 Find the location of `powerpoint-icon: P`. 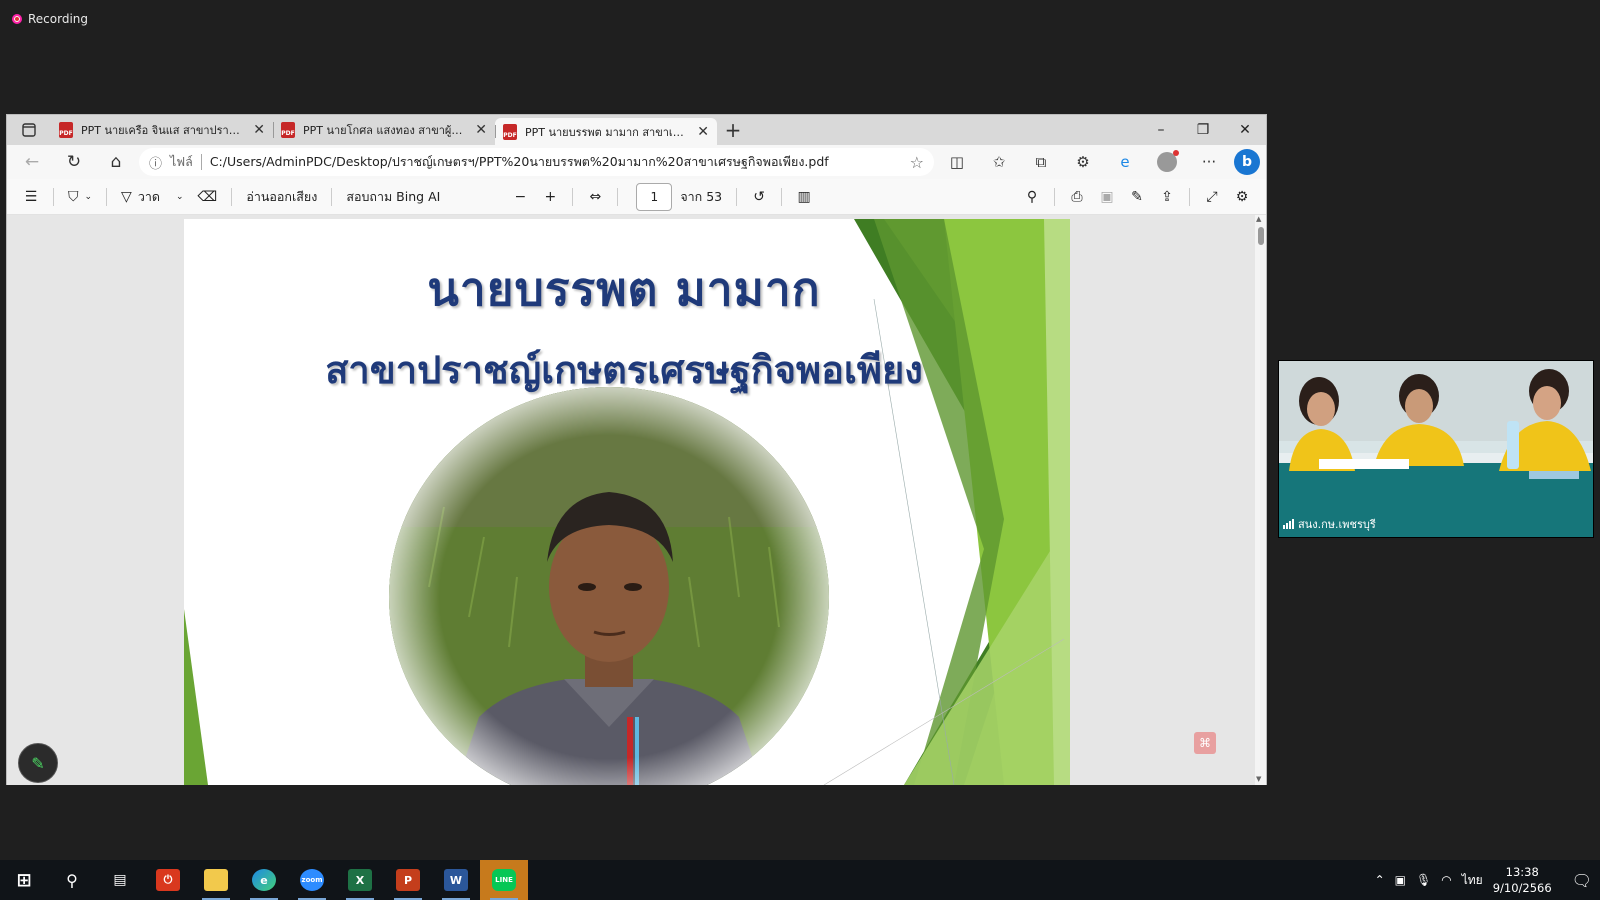

powerpoint-icon: P is located at coordinates (408, 880).